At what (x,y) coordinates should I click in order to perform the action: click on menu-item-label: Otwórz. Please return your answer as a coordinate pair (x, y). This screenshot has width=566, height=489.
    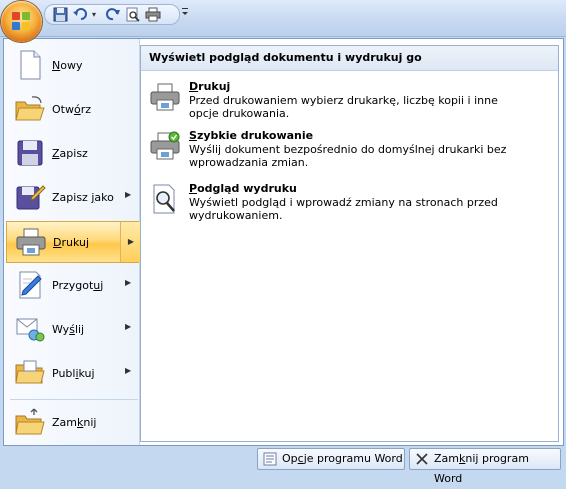
    Looking at the image, I should click on (71, 109).